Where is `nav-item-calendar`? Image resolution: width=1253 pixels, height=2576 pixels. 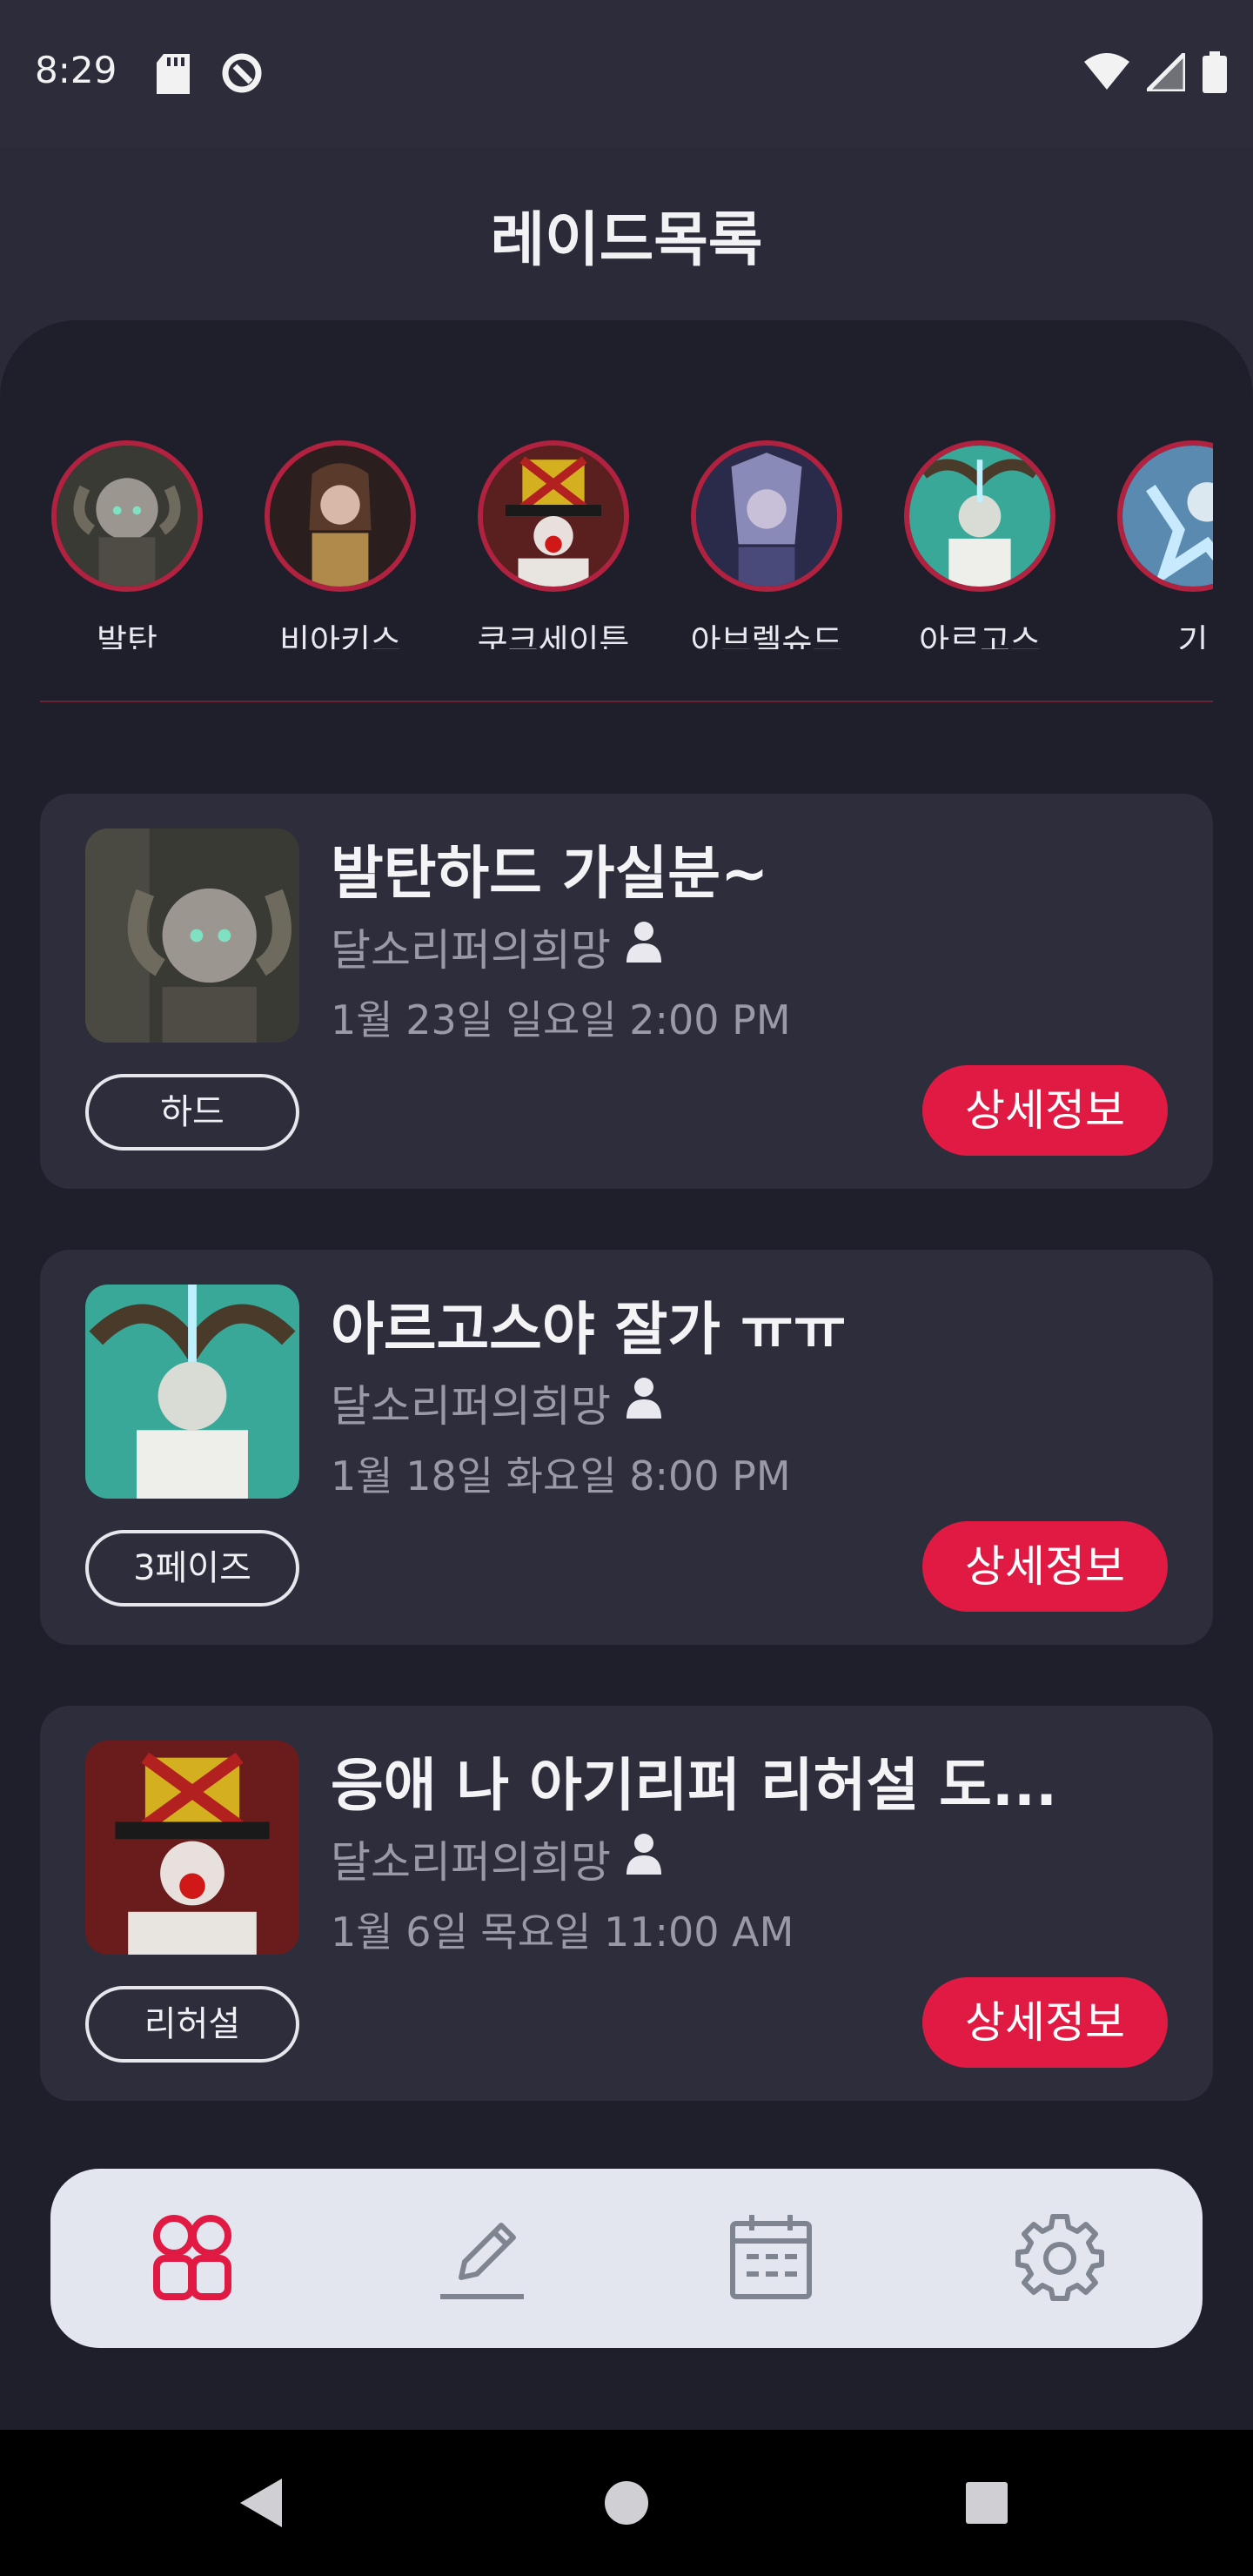
nav-item-calendar is located at coordinates (771, 2258).